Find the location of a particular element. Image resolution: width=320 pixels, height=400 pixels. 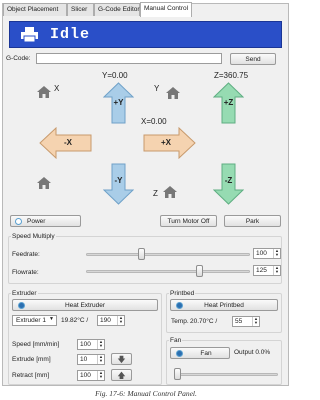

home-z-icon is located at coordinates (170, 192).